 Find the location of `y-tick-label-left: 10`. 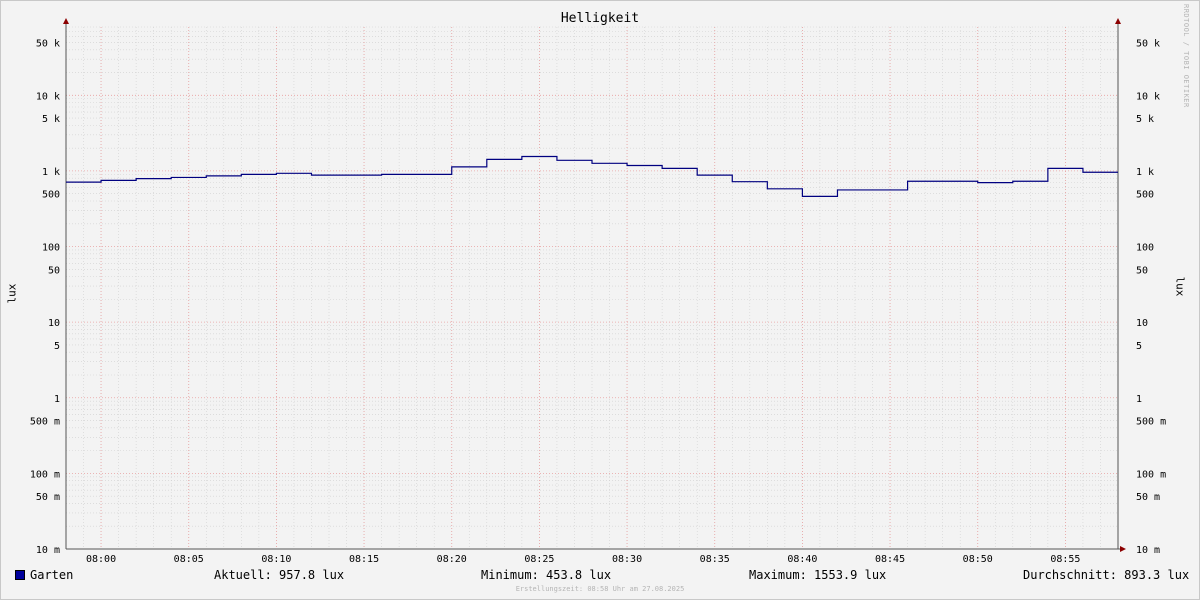

y-tick-label-left: 10 is located at coordinates (54, 323).